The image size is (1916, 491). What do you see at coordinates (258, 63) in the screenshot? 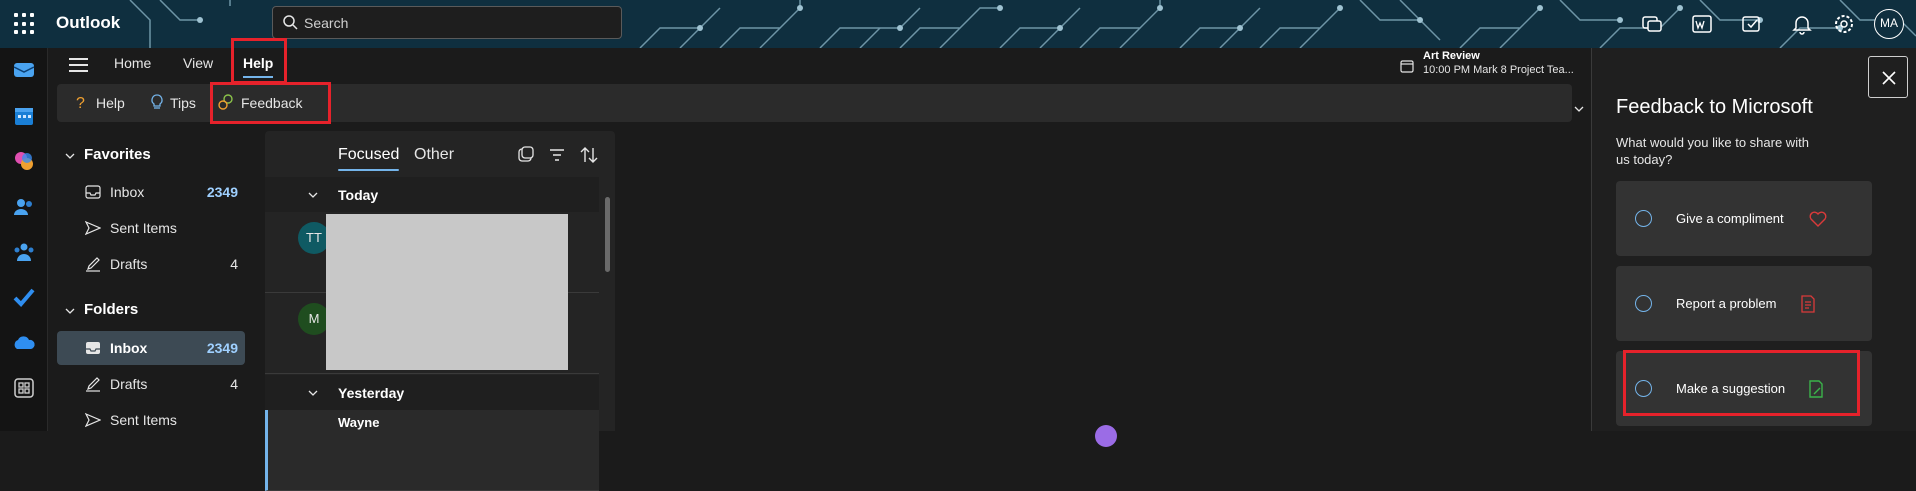
I see `tab-help: Help` at bounding box center [258, 63].